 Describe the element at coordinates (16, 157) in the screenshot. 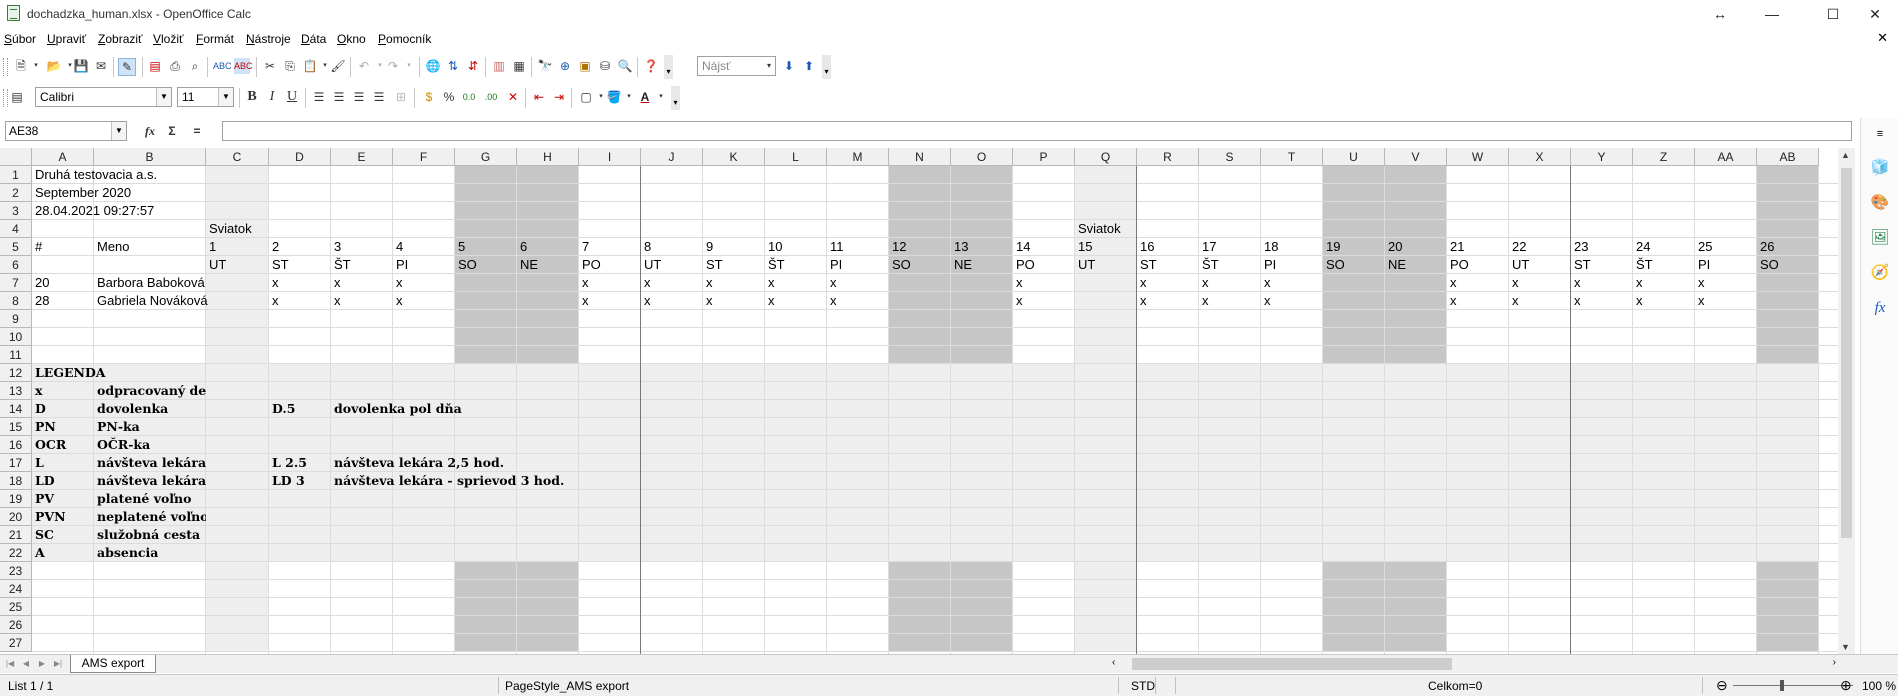

I see `select-all-corner` at that location.